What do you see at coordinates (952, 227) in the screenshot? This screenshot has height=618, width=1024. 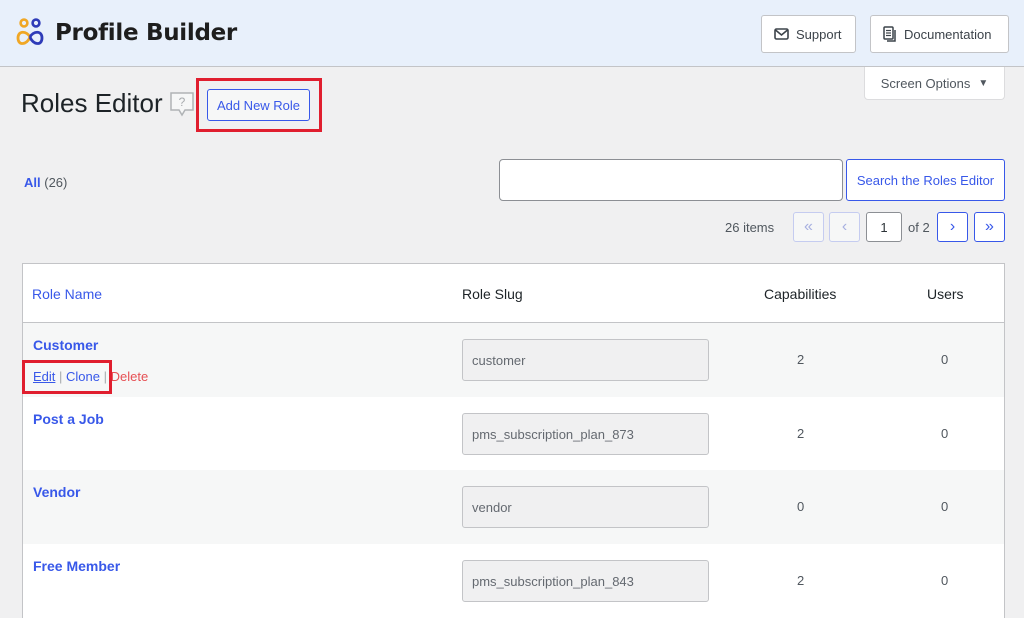 I see `next-page-button: ›` at bounding box center [952, 227].